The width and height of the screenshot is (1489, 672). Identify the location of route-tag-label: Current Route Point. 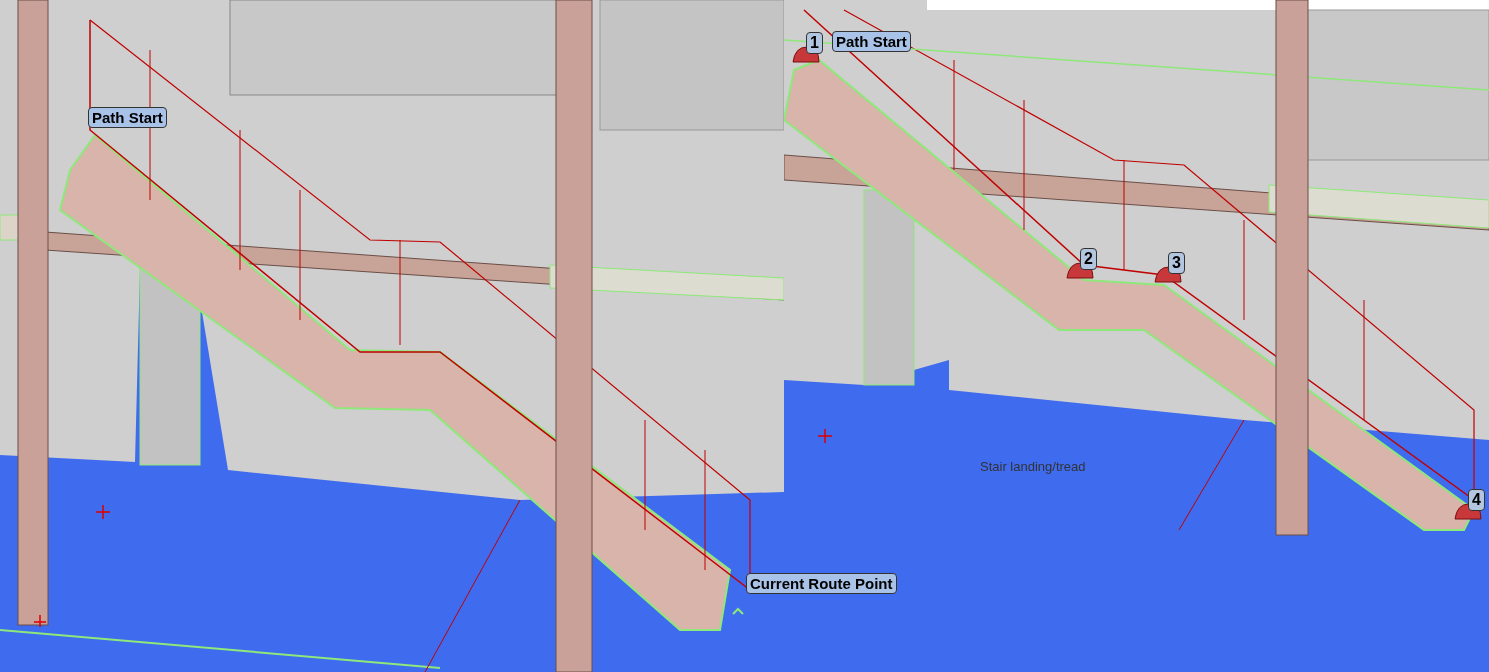
(821, 583).